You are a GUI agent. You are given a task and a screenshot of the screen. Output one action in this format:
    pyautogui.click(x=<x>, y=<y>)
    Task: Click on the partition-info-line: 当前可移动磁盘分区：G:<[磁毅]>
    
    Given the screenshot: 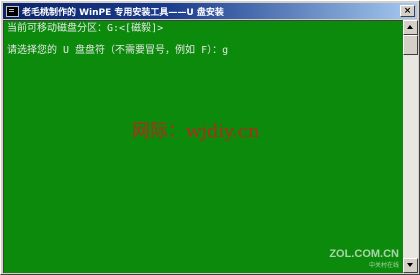 What is the action you would take?
    pyautogui.click(x=85, y=28)
    